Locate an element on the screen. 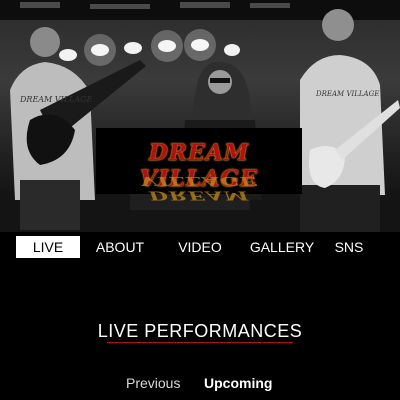 The image size is (400, 400). nav-item-about: ABOUT is located at coordinates (120, 247).